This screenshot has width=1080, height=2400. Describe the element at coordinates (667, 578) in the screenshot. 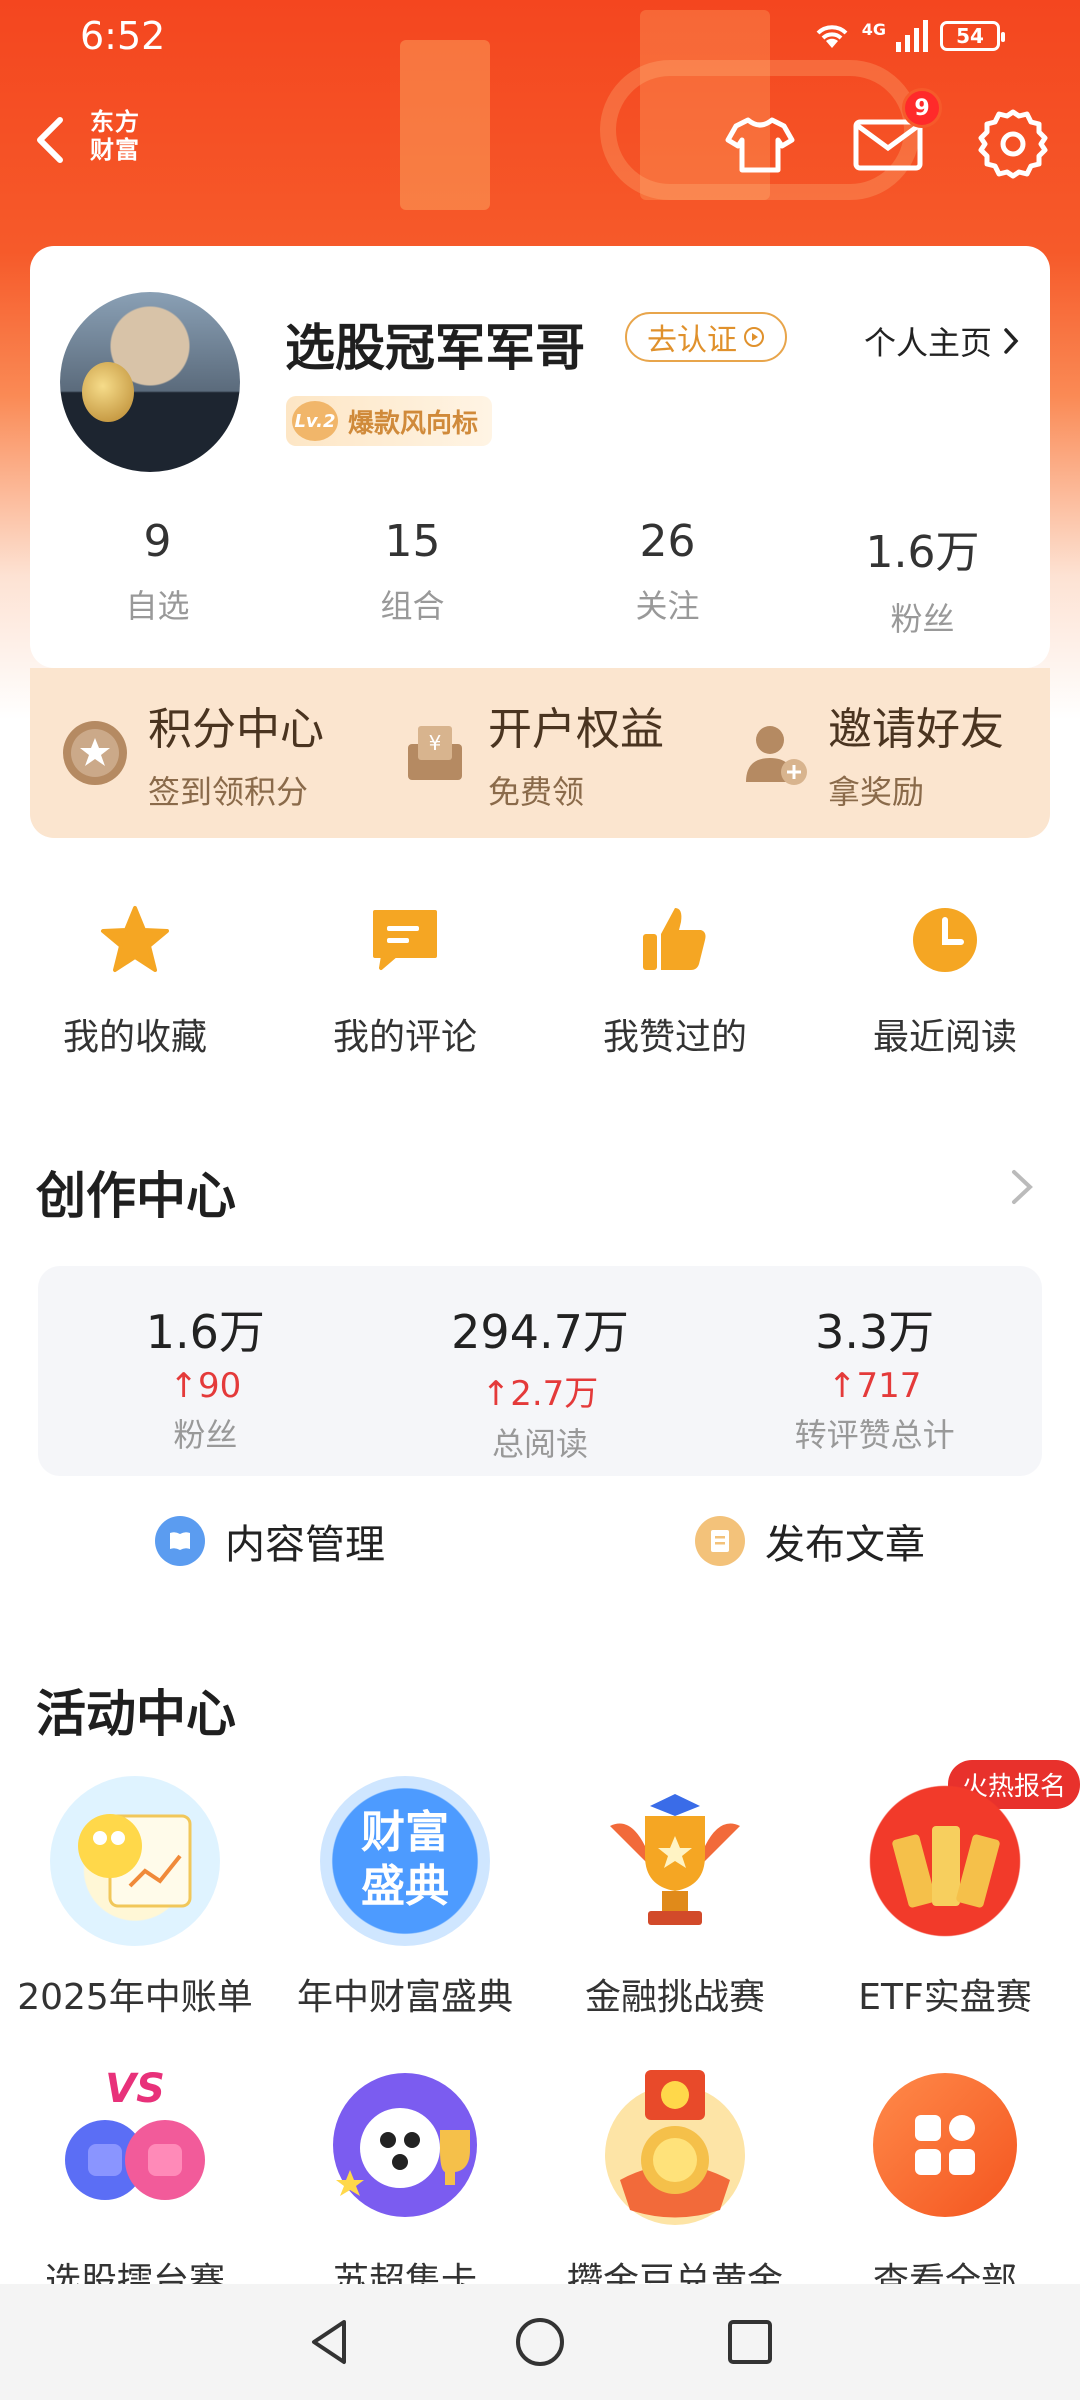

I see `stat-following: 26 关注` at that location.